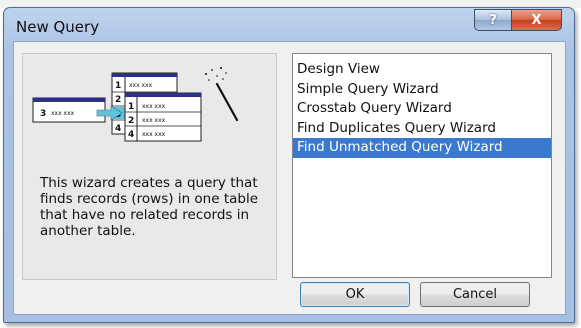 The width and height of the screenshot is (581, 328). What do you see at coordinates (118, 86) in the screenshot?
I see `back-row-1-number: 1` at bounding box center [118, 86].